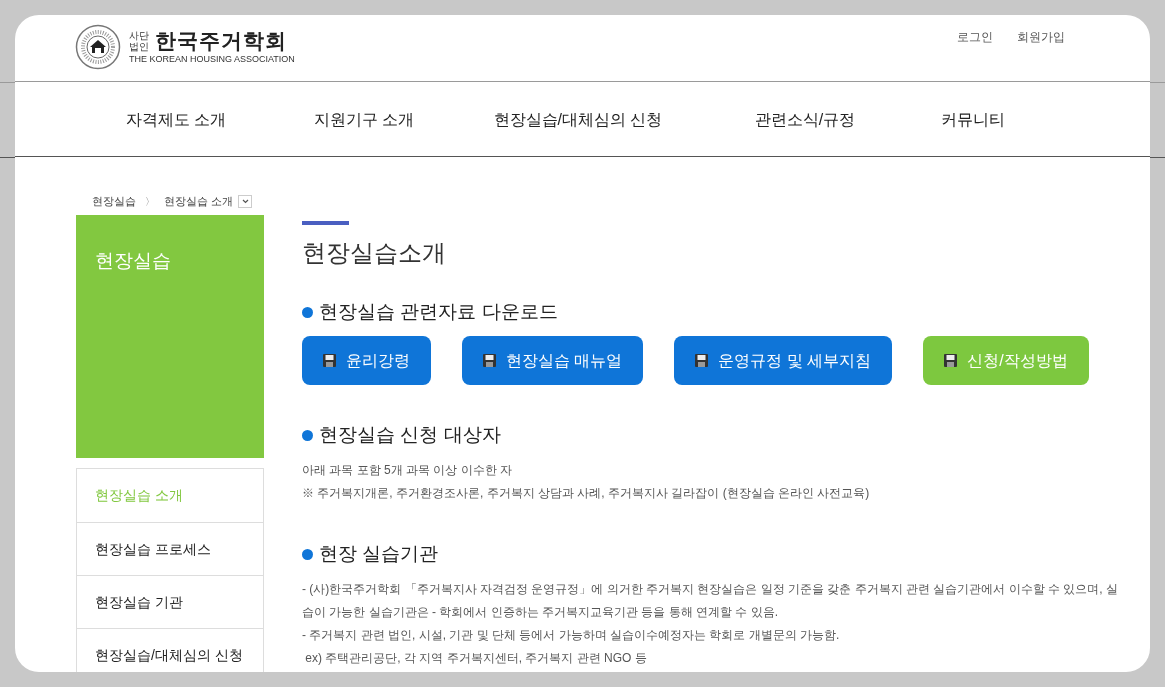 The width and height of the screenshot is (1165, 687). I want to click on sidebar-item: 현장실습/대체심의 신청, so click(170, 650).